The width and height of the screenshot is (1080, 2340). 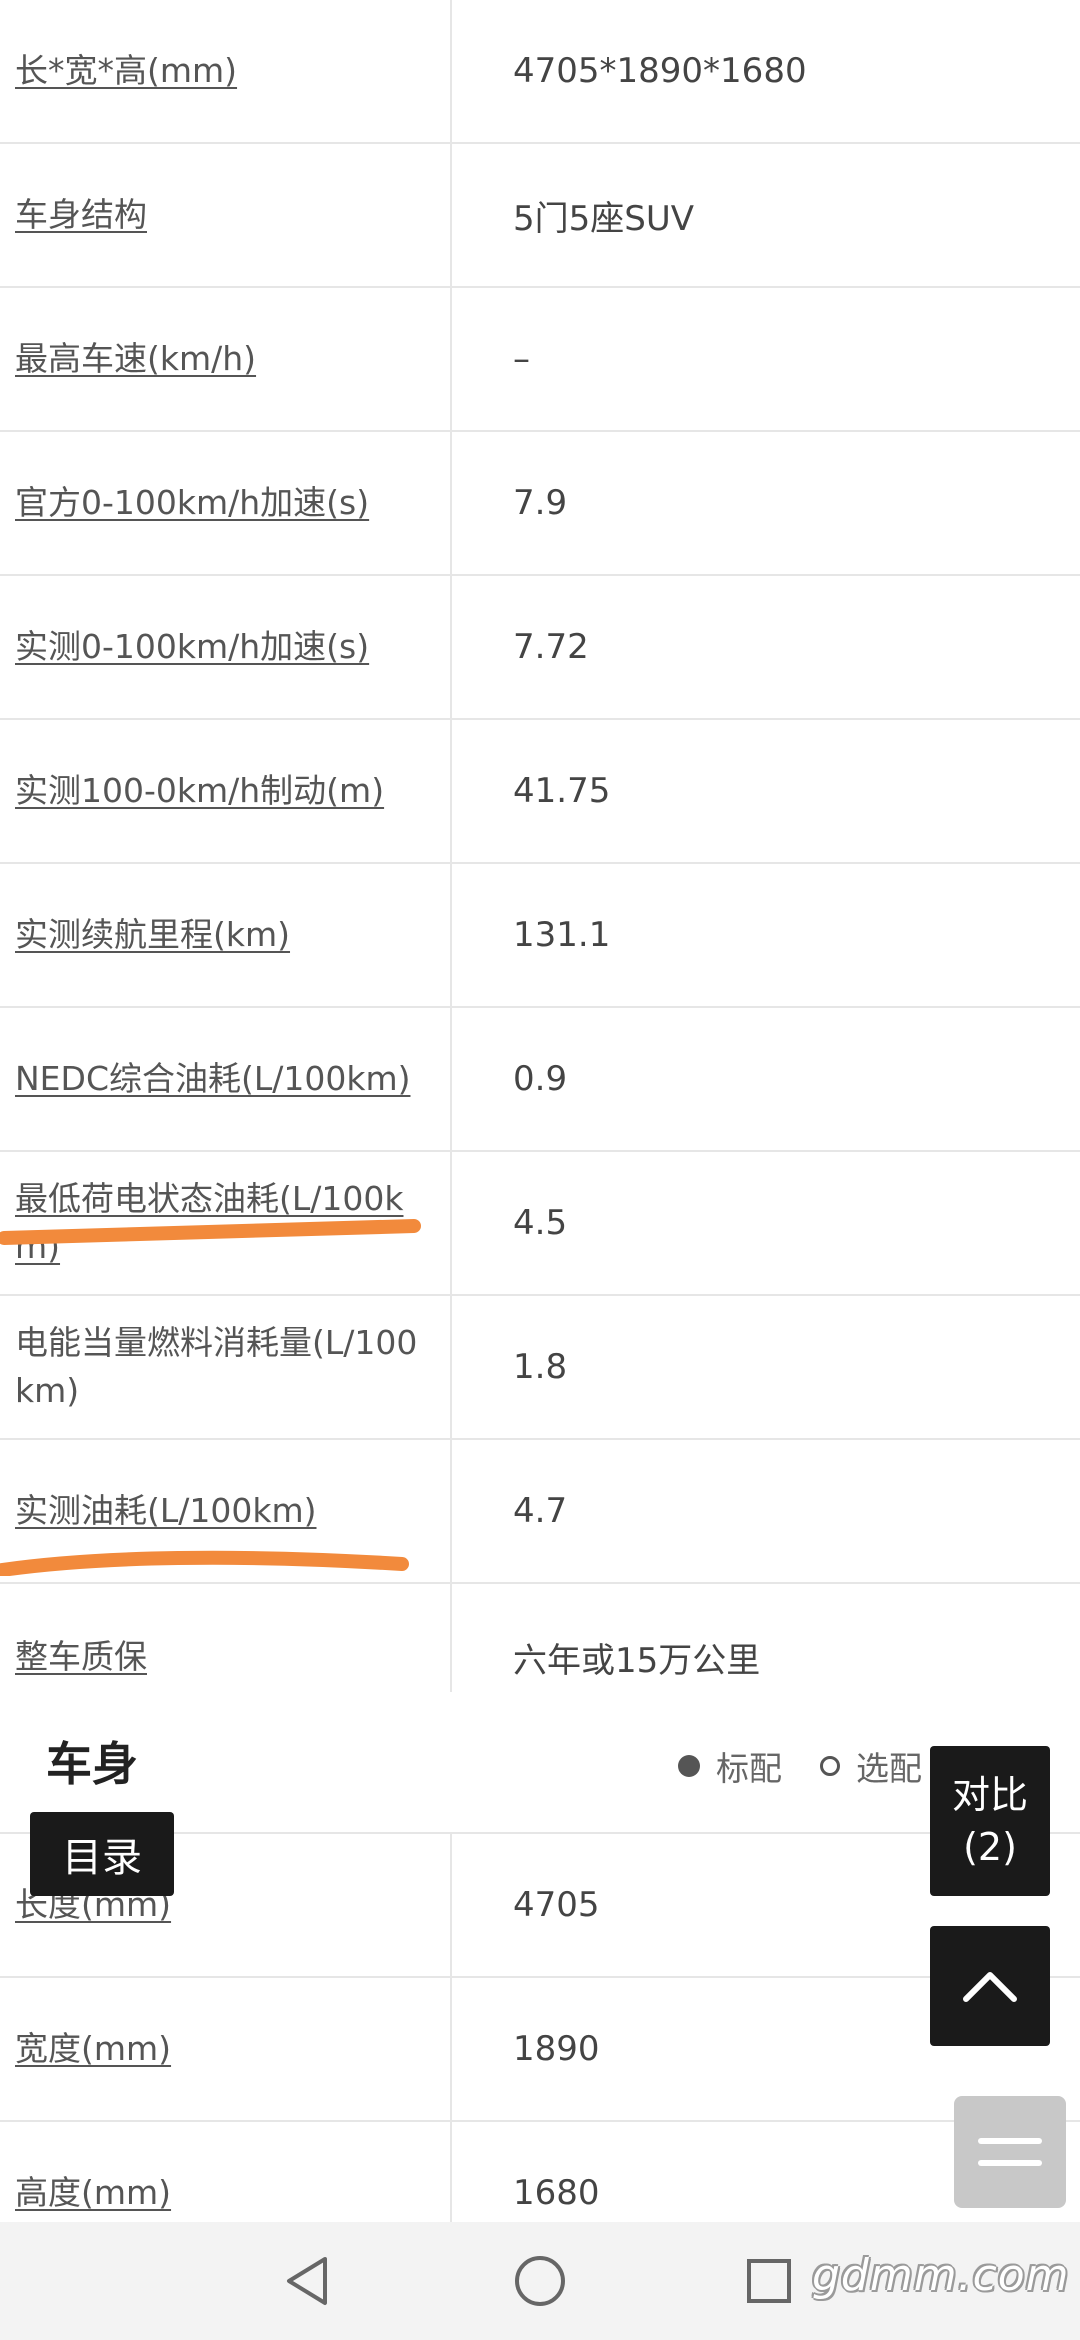 I want to click on watermark-text: gdmm.com, so click(x=941, y=2275).